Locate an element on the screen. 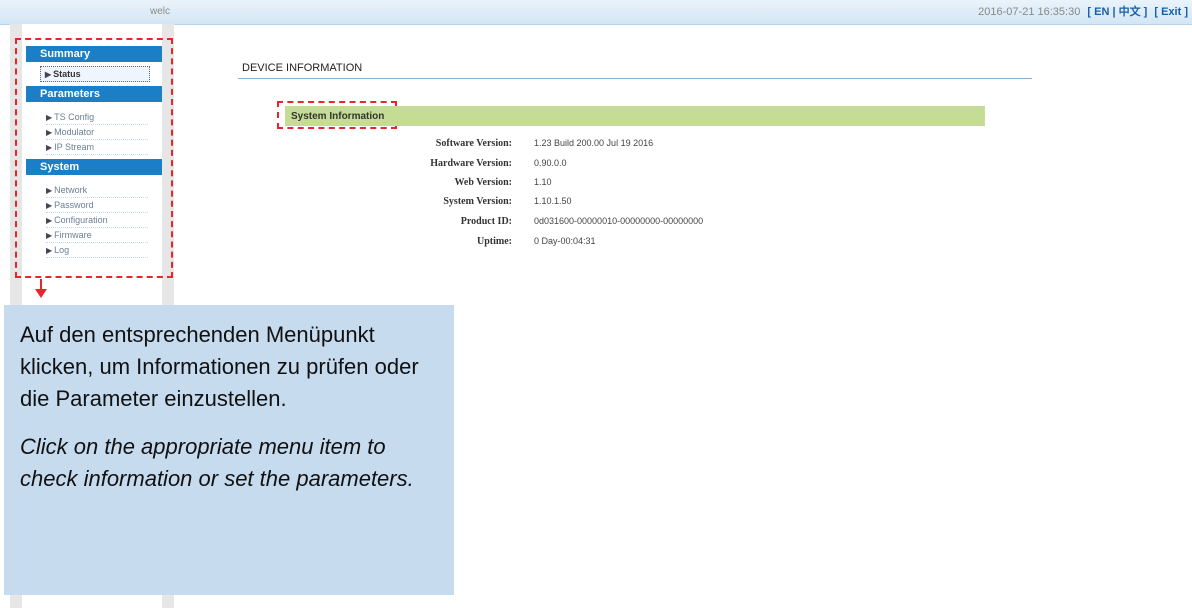  welcome-text: welc is located at coordinates (159, 11).